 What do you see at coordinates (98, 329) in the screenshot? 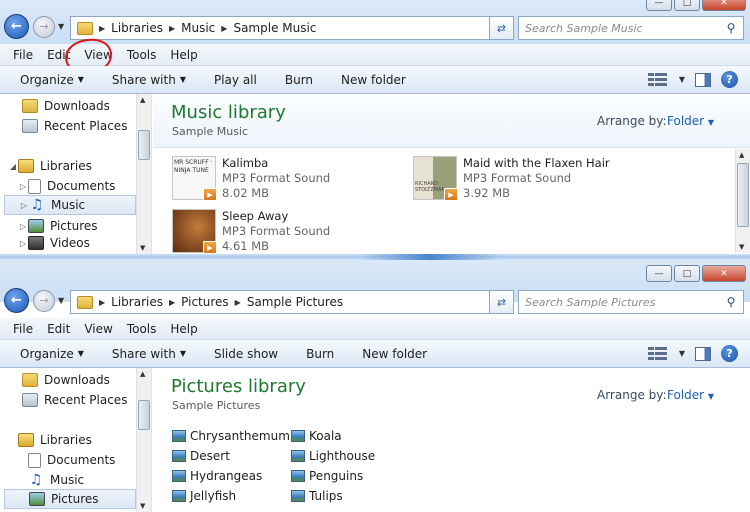
I see `menu-view: View` at bounding box center [98, 329].